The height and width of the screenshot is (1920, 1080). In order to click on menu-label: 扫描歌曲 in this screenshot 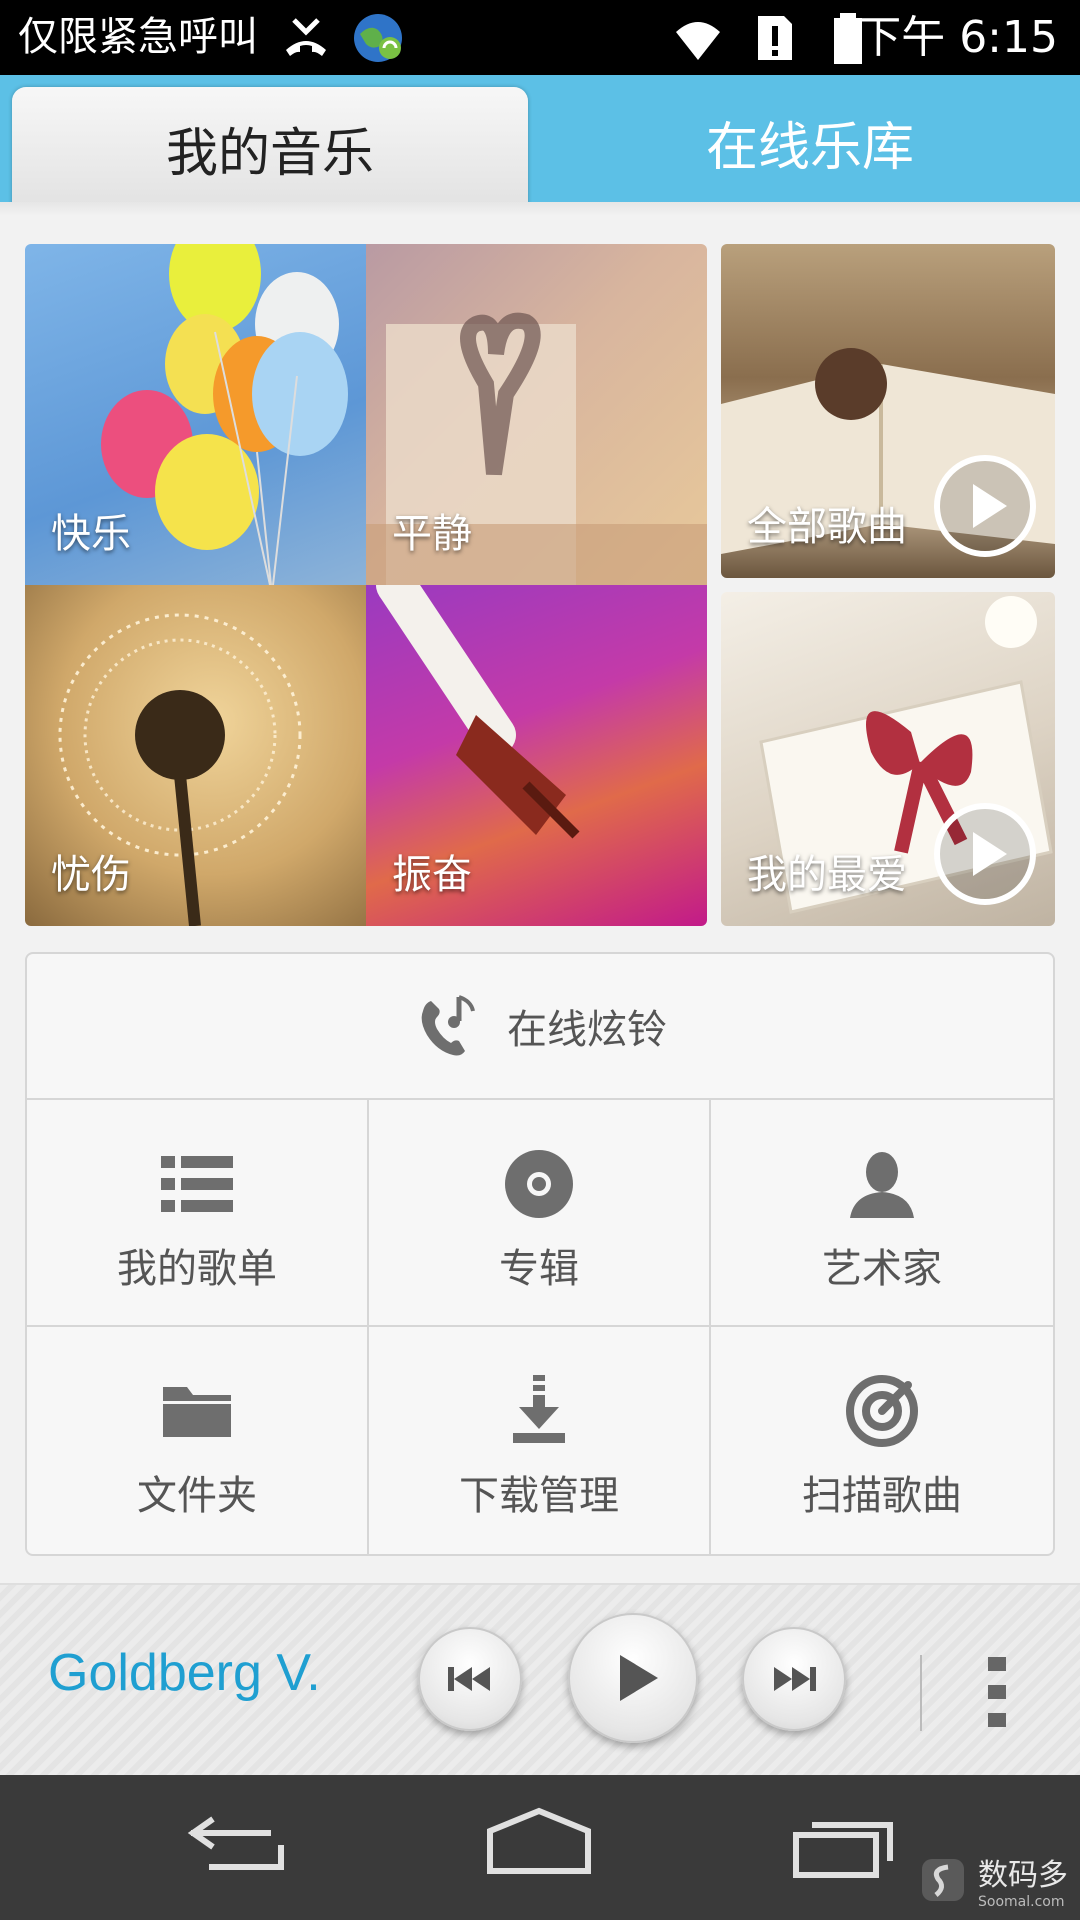, I will do `click(882, 1496)`.